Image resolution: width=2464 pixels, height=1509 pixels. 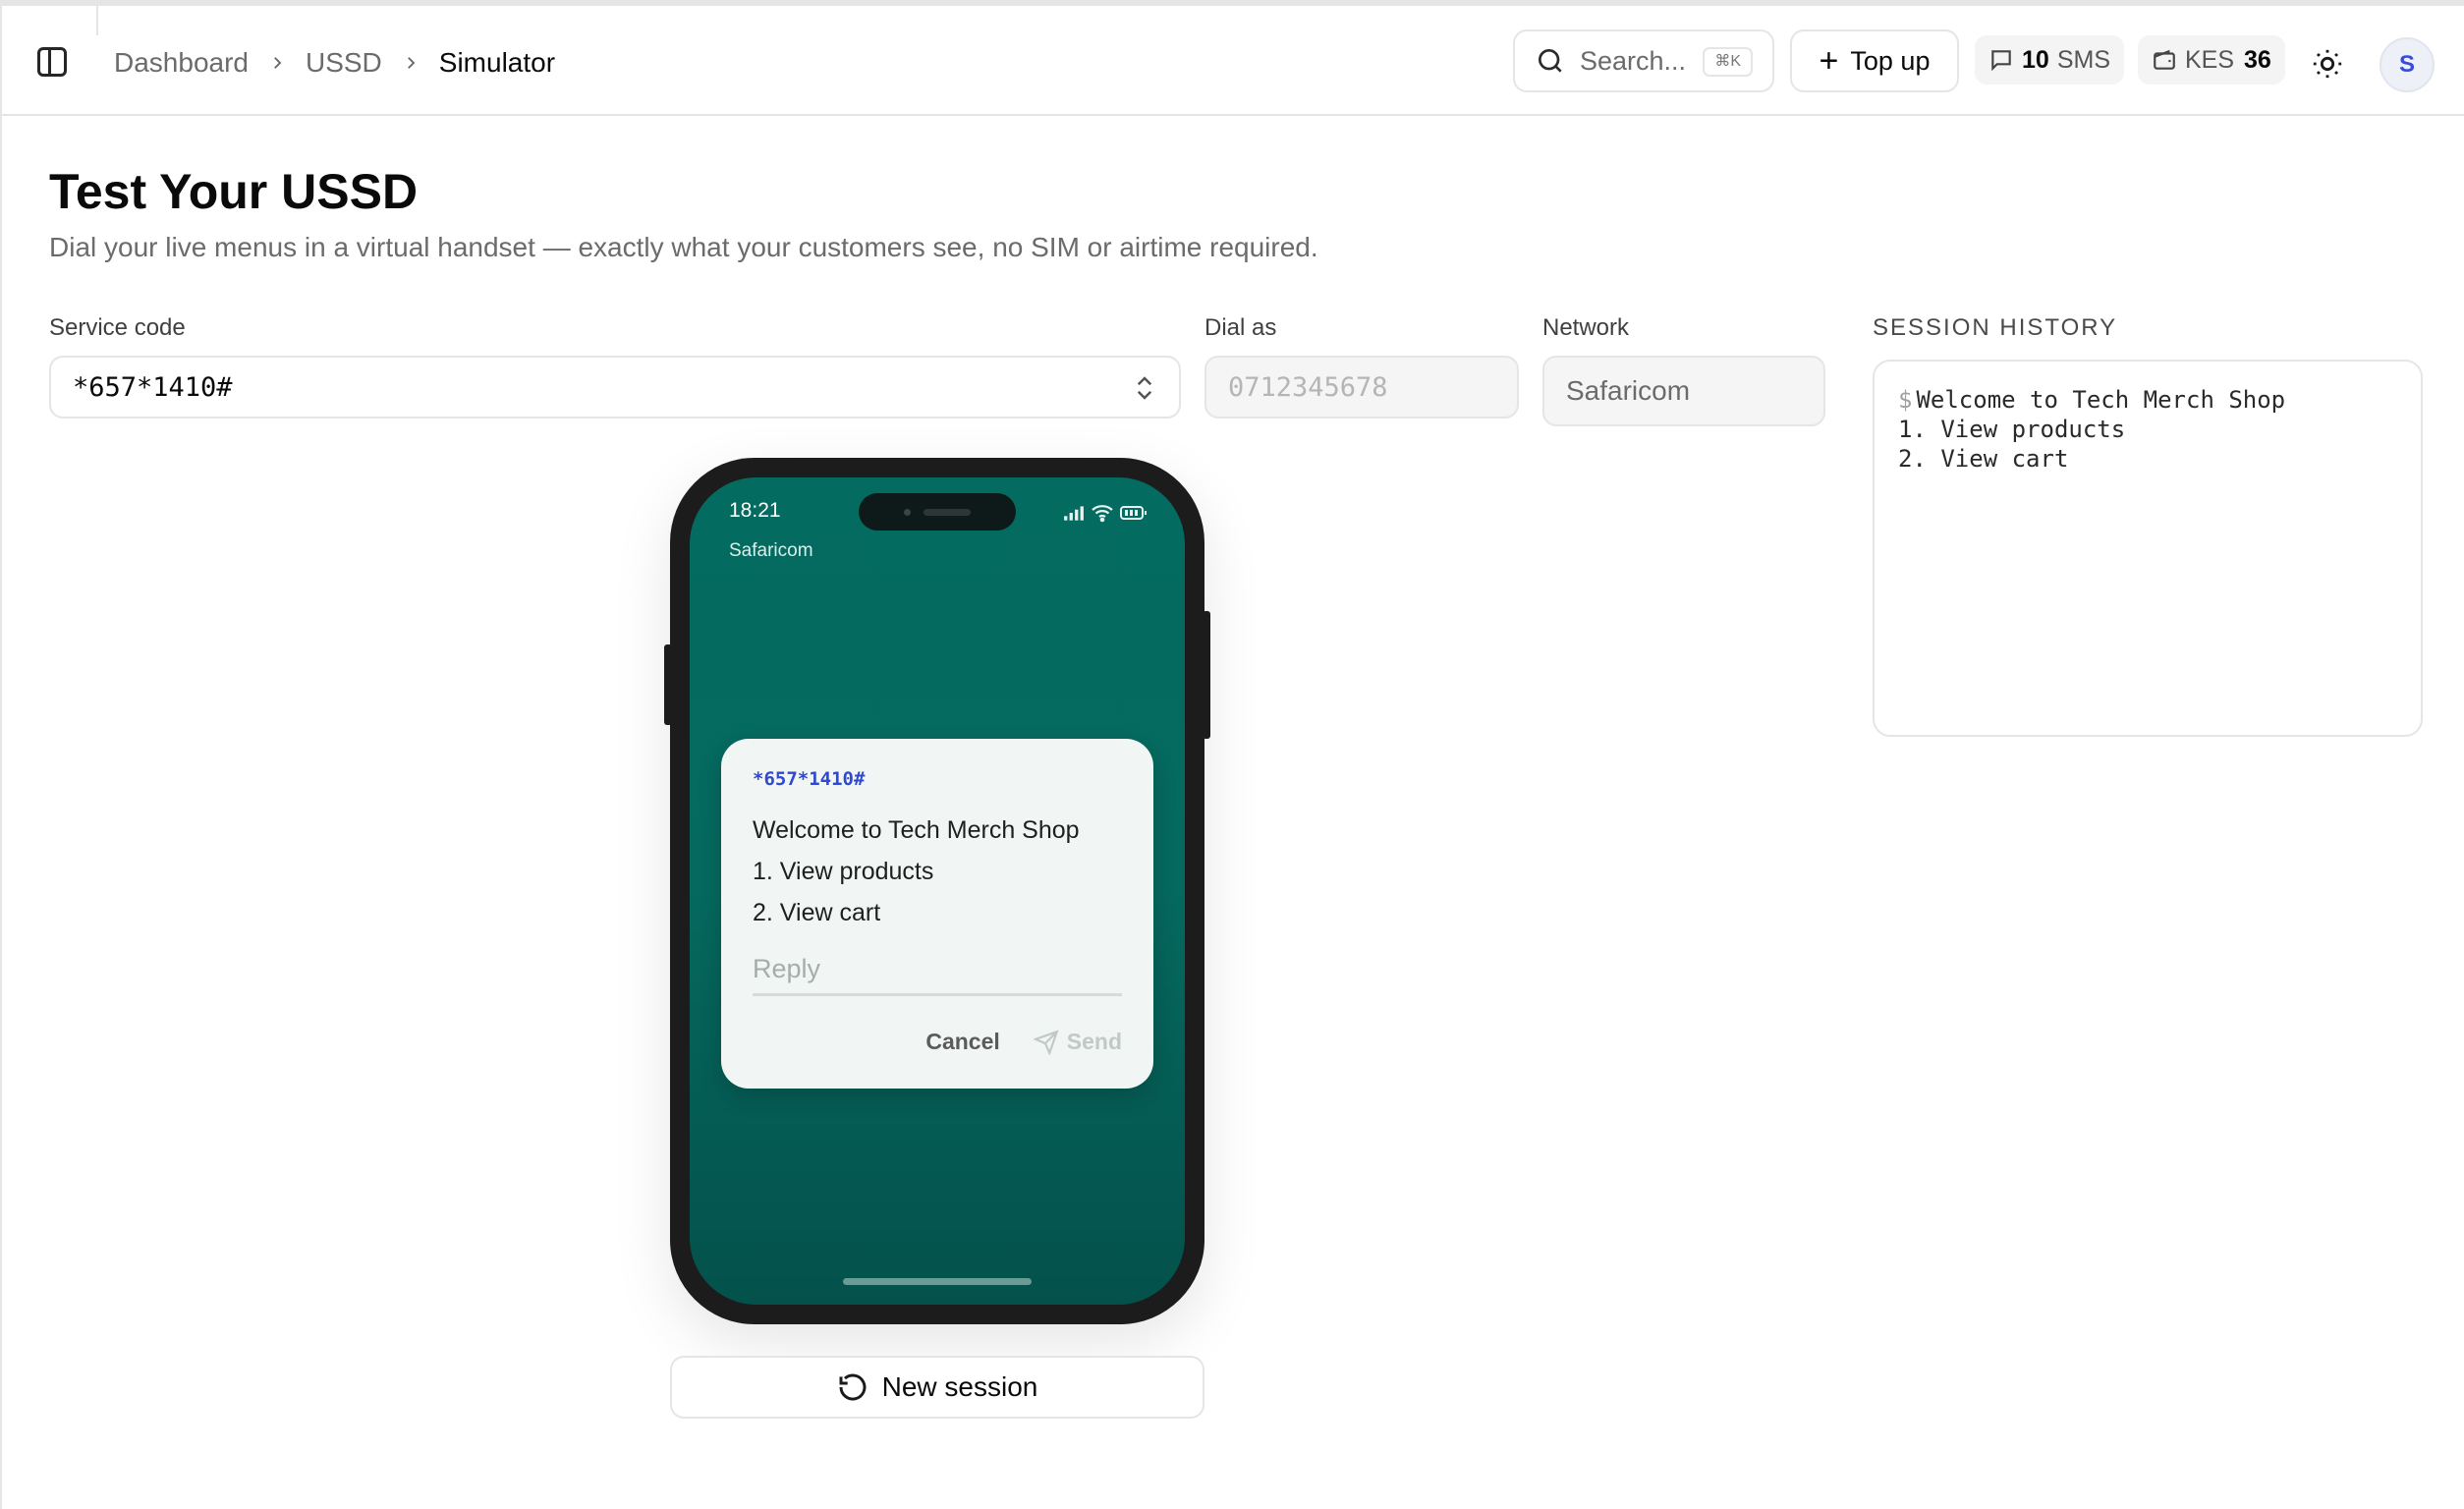 What do you see at coordinates (1308, 387) in the screenshot?
I see `dial-as-placeholder: 0712345678` at bounding box center [1308, 387].